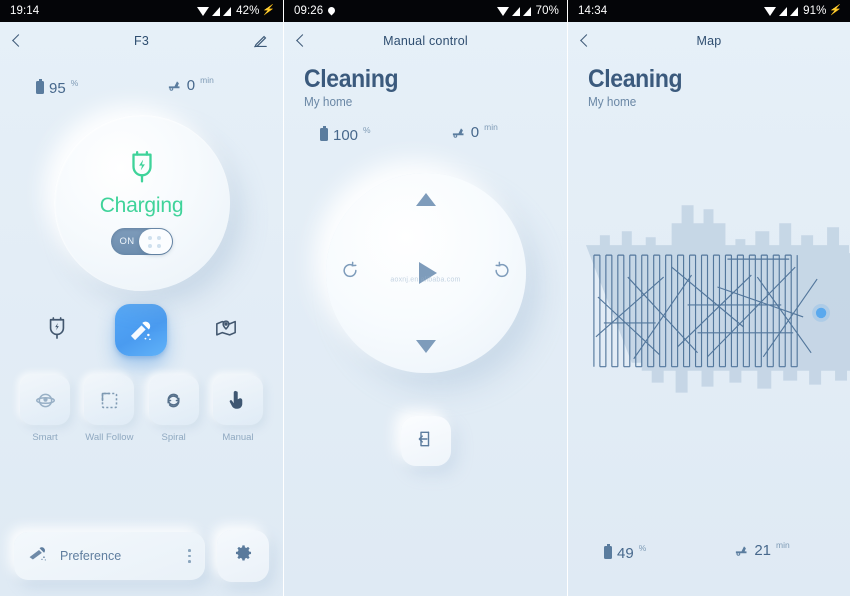  What do you see at coordinates (648, 552) in the screenshot?
I see `battery-stat: 49 %` at bounding box center [648, 552].